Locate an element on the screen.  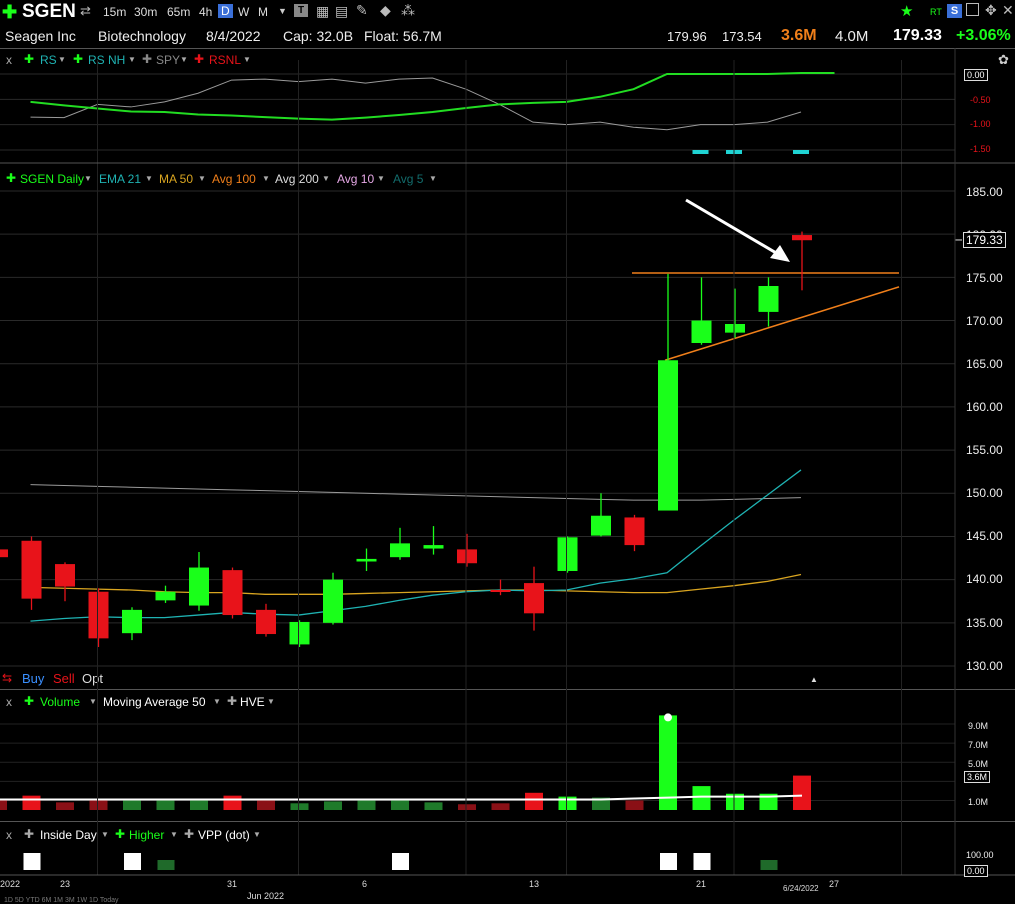
legend-rs: RS is located at coordinates (48, 60).